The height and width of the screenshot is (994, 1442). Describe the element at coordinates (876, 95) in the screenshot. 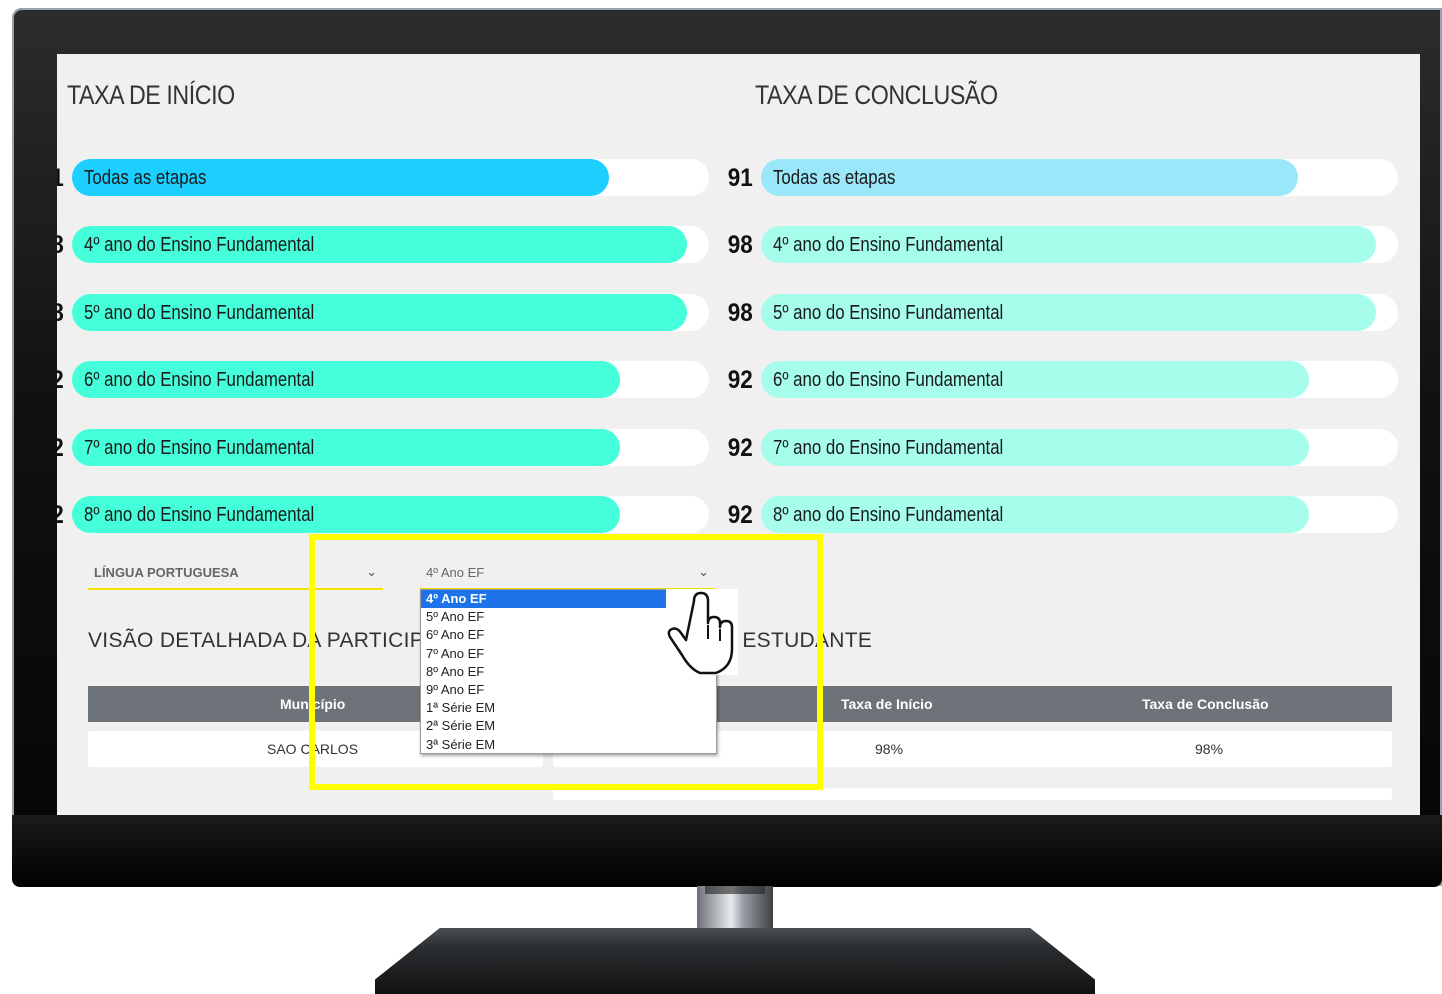

I see `completion-rate-title: TAXA DE CONCLUSÃO` at that location.